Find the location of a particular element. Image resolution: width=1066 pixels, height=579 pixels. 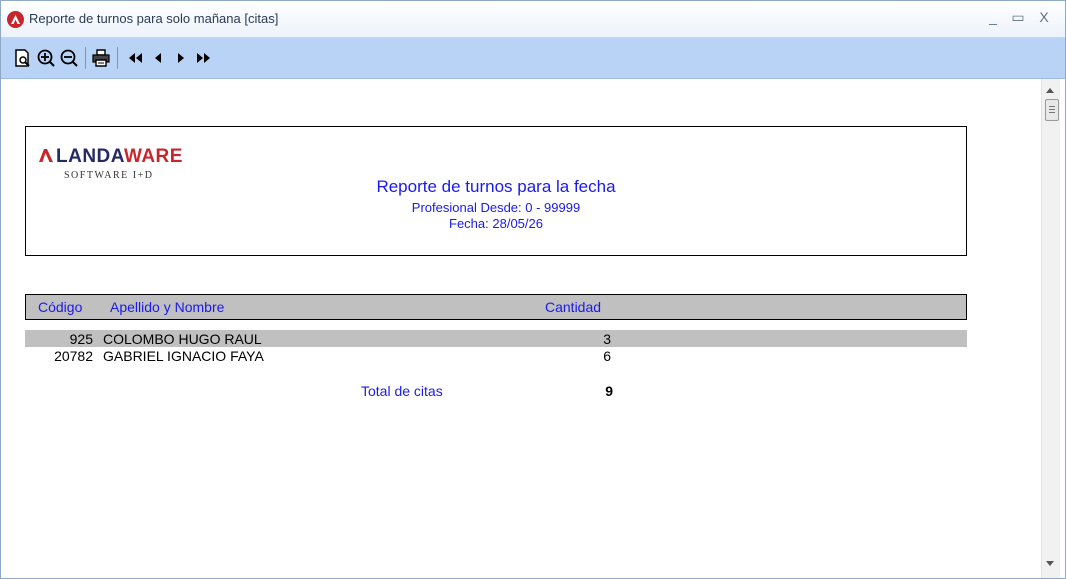

column-nombre: Apellido y Nombre is located at coordinates (167, 307).